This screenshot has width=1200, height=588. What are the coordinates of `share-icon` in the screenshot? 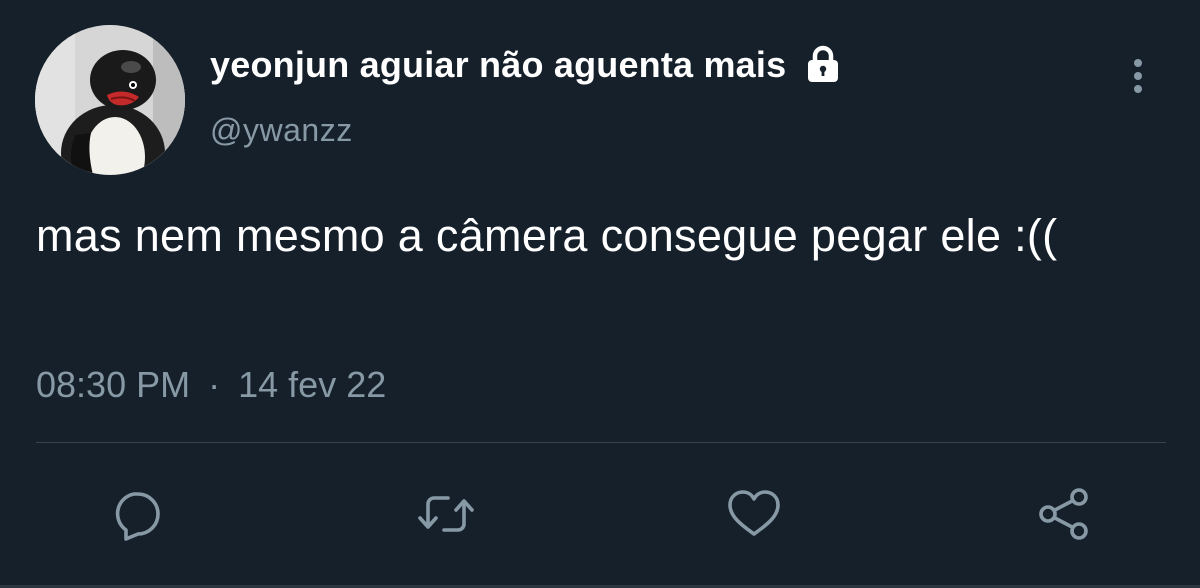 It's located at (1063, 514).